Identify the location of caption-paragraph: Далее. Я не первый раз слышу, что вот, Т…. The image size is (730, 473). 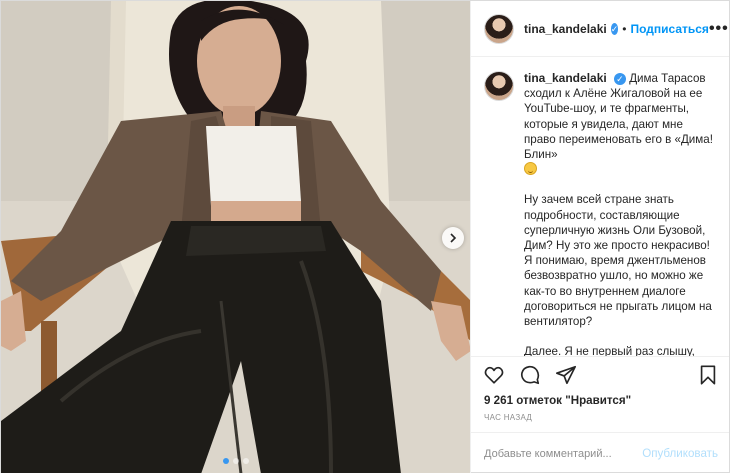
(609, 350).